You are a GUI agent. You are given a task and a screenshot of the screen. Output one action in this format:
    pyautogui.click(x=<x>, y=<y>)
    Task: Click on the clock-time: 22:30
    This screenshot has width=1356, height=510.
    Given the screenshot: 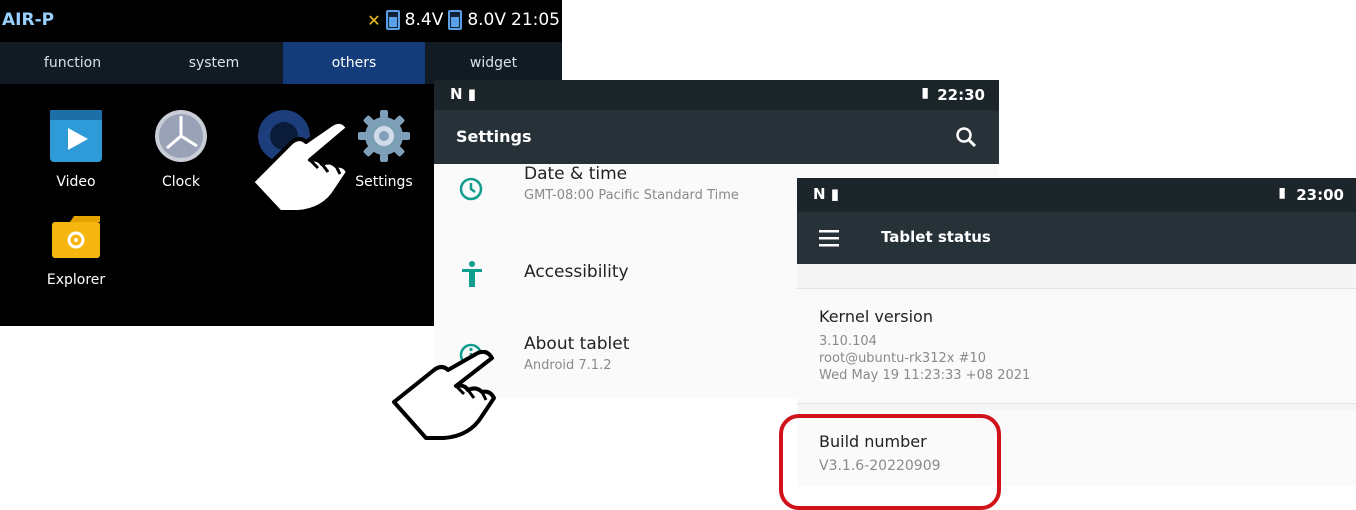 What is the action you would take?
    pyautogui.click(x=961, y=95)
    